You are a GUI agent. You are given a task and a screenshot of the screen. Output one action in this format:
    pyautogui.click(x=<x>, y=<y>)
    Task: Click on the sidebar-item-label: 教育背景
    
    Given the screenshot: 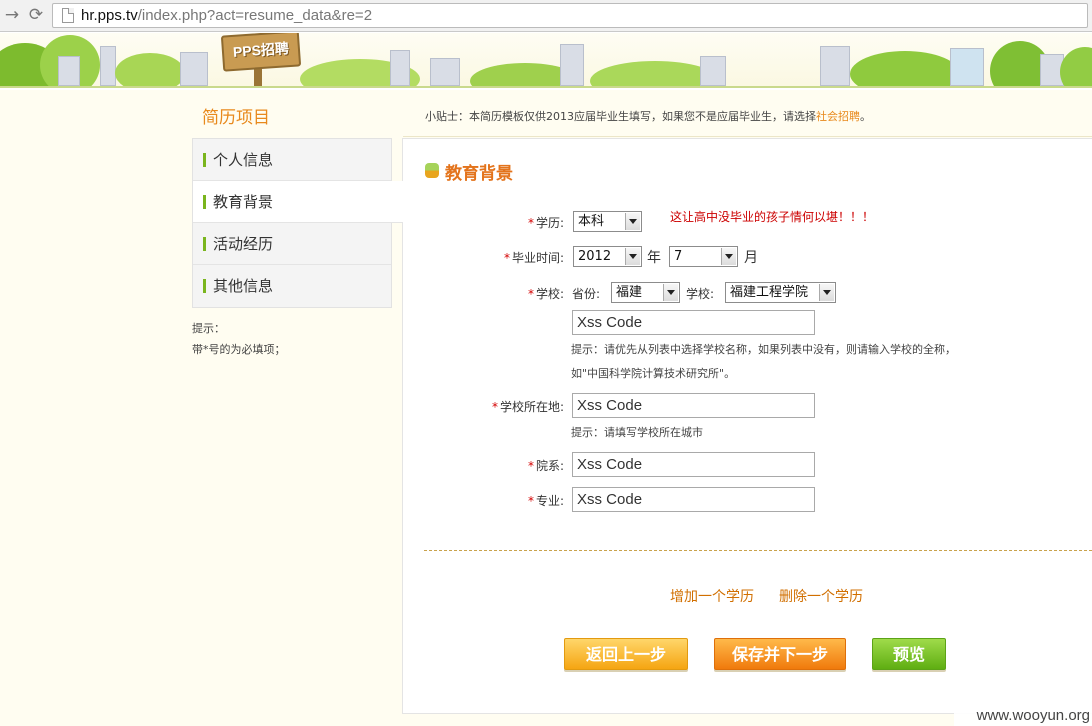 What is the action you would take?
    pyautogui.click(x=243, y=202)
    